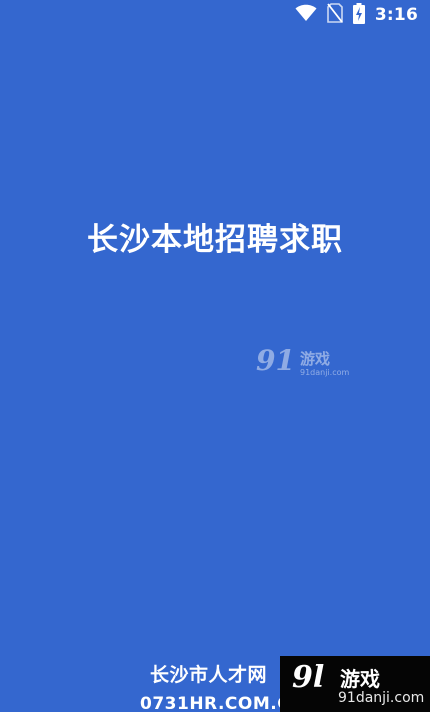  Describe the element at coordinates (360, 679) in the screenshot. I see `watermark-corner-text: 游戏` at that location.